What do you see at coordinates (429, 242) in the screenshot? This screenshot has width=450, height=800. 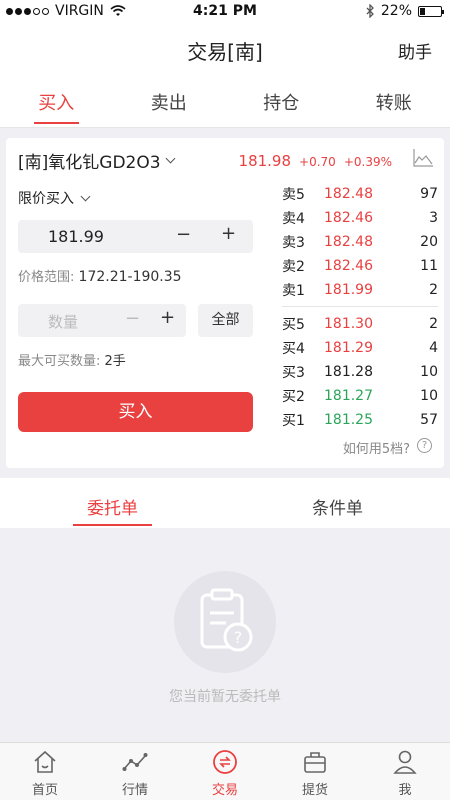 I see `order-book-quantity: 20` at bounding box center [429, 242].